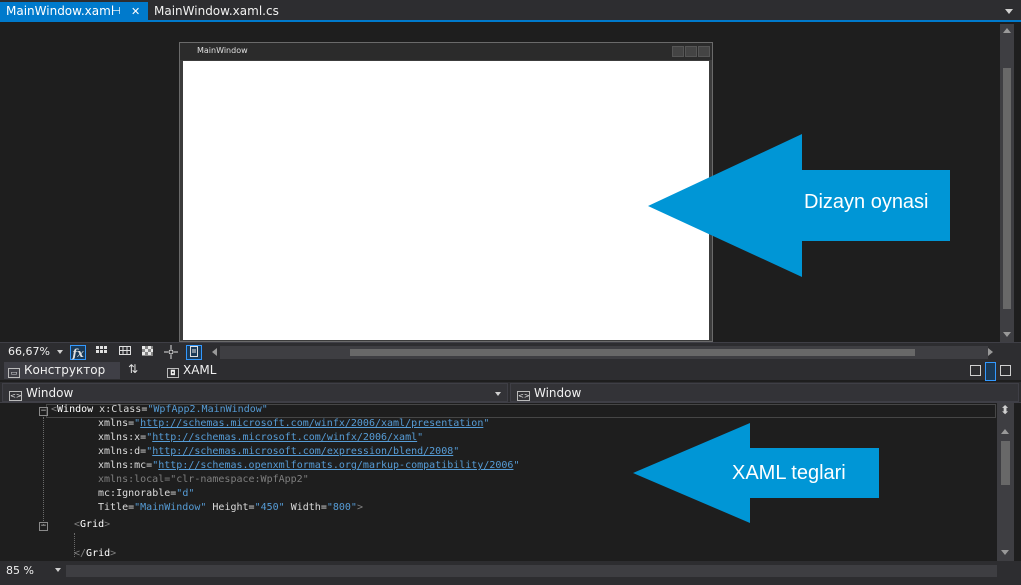 Image resolution: width=1021 pixels, height=585 pixels. Describe the element at coordinates (691, 51) in the screenshot. I see `maximize-icon` at that location.